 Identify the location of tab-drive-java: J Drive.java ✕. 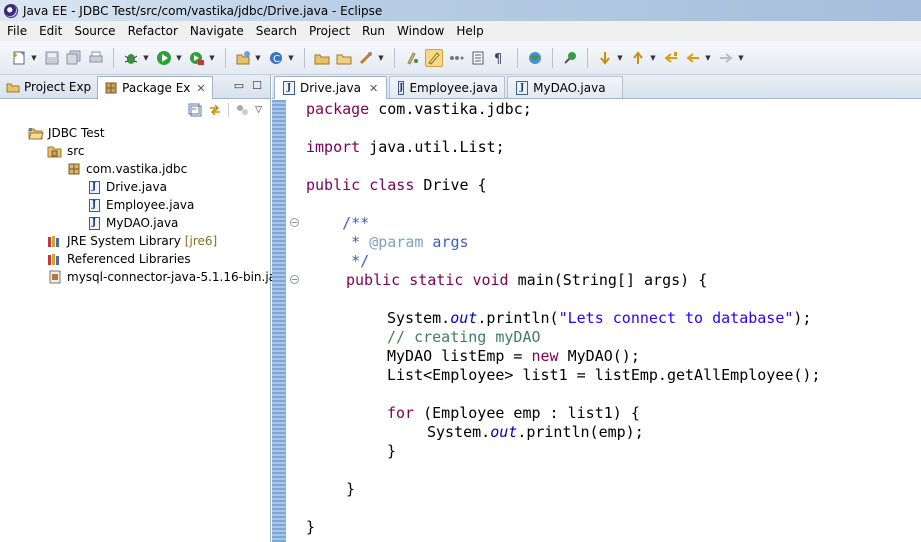
(331, 87).